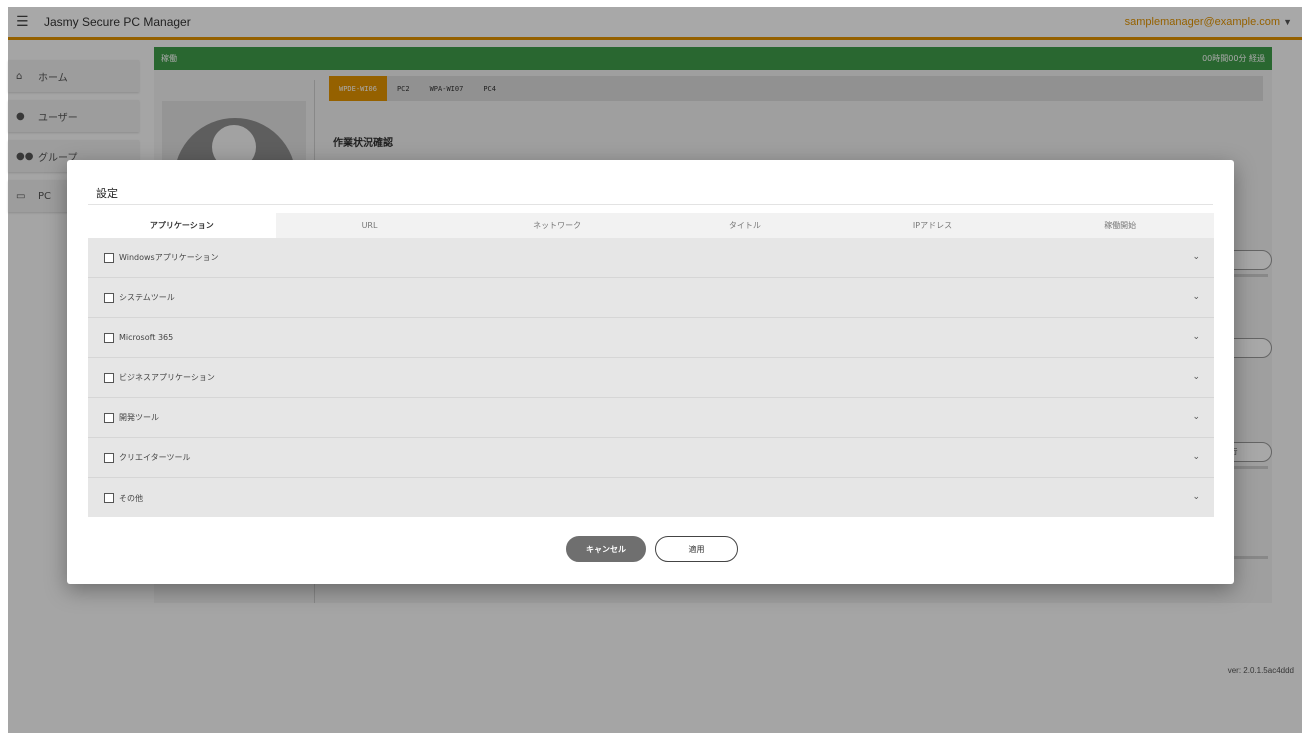 The width and height of the screenshot is (1310, 733). Describe the element at coordinates (651, 418) in the screenshot. I see `list-item: 開発ツール ⌄` at that location.